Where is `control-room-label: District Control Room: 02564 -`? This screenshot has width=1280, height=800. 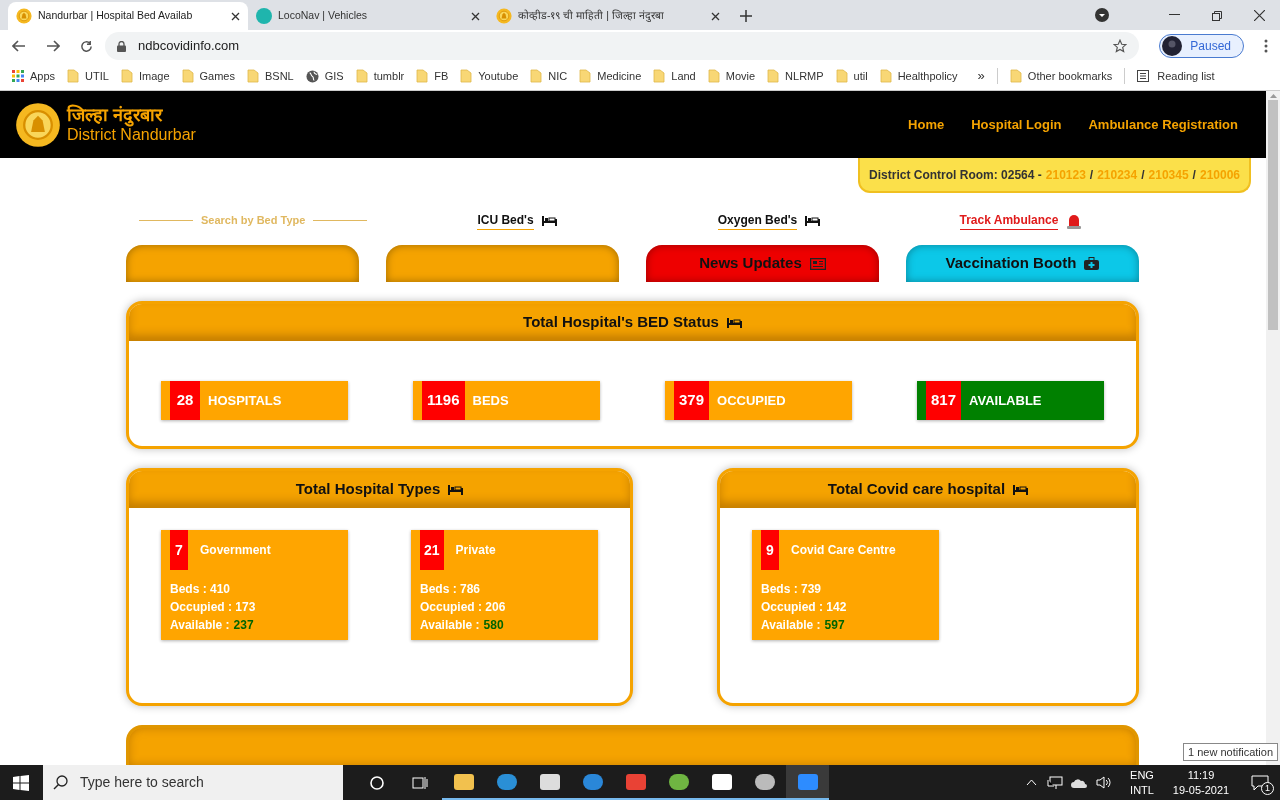
control-room-label: District Control Room: 02564 - is located at coordinates (955, 175).